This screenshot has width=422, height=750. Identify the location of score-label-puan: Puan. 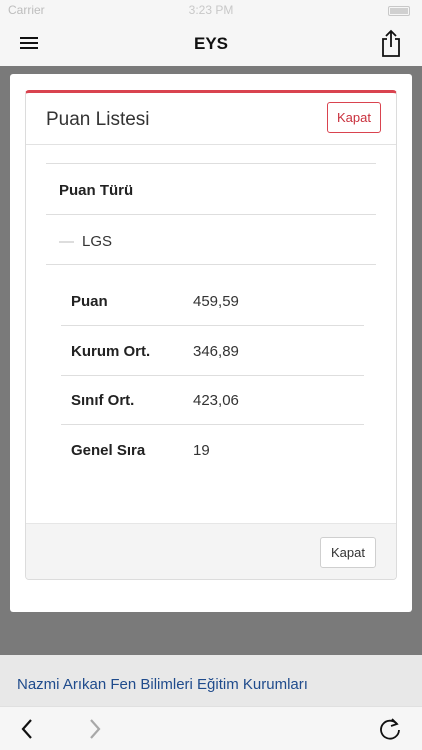
(89, 301).